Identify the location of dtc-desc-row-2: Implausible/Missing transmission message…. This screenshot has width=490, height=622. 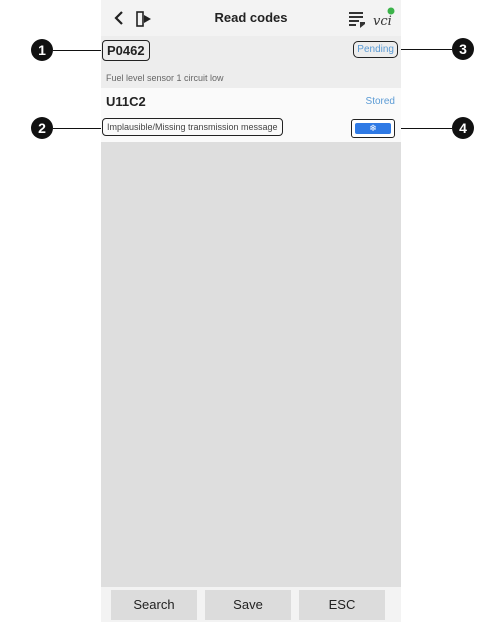
(251, 128).